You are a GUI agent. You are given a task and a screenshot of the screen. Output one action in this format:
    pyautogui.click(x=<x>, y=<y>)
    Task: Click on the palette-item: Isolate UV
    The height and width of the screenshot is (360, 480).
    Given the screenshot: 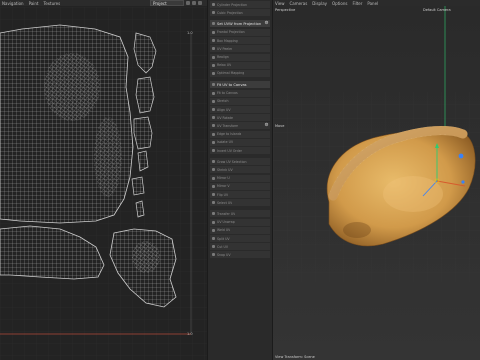 What is the action you would take?
    pyautogui.click(x=240, y=142)
    